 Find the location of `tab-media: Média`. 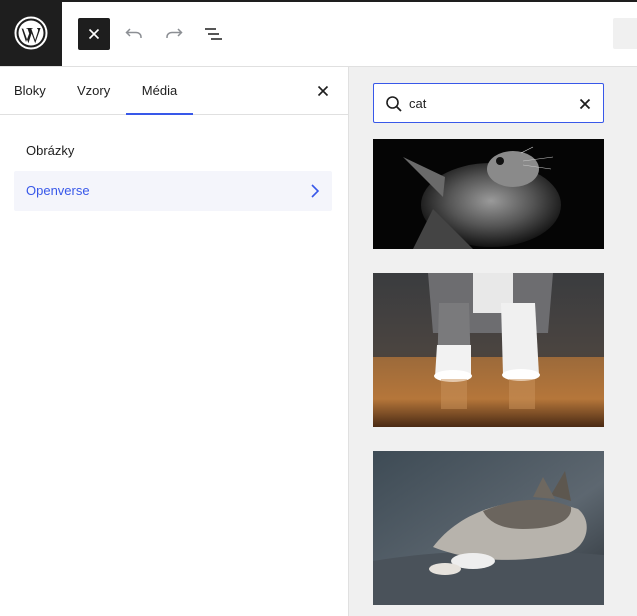

tab-media: Média is located at coordinates (159, 91).